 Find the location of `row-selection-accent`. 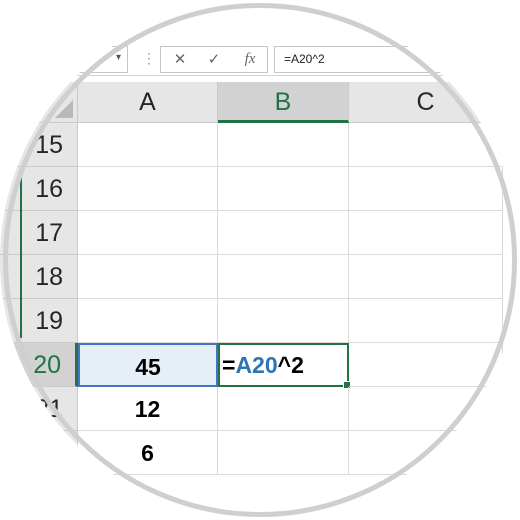

row-selection-accent is located at coordinates (21, 255).